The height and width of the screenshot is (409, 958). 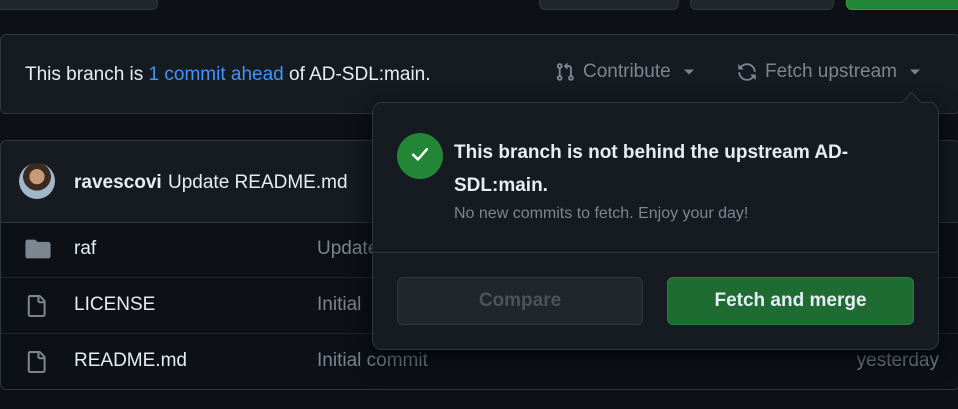 I want to click on file-commit-message: Initial commit, so click(x=372, y=361).